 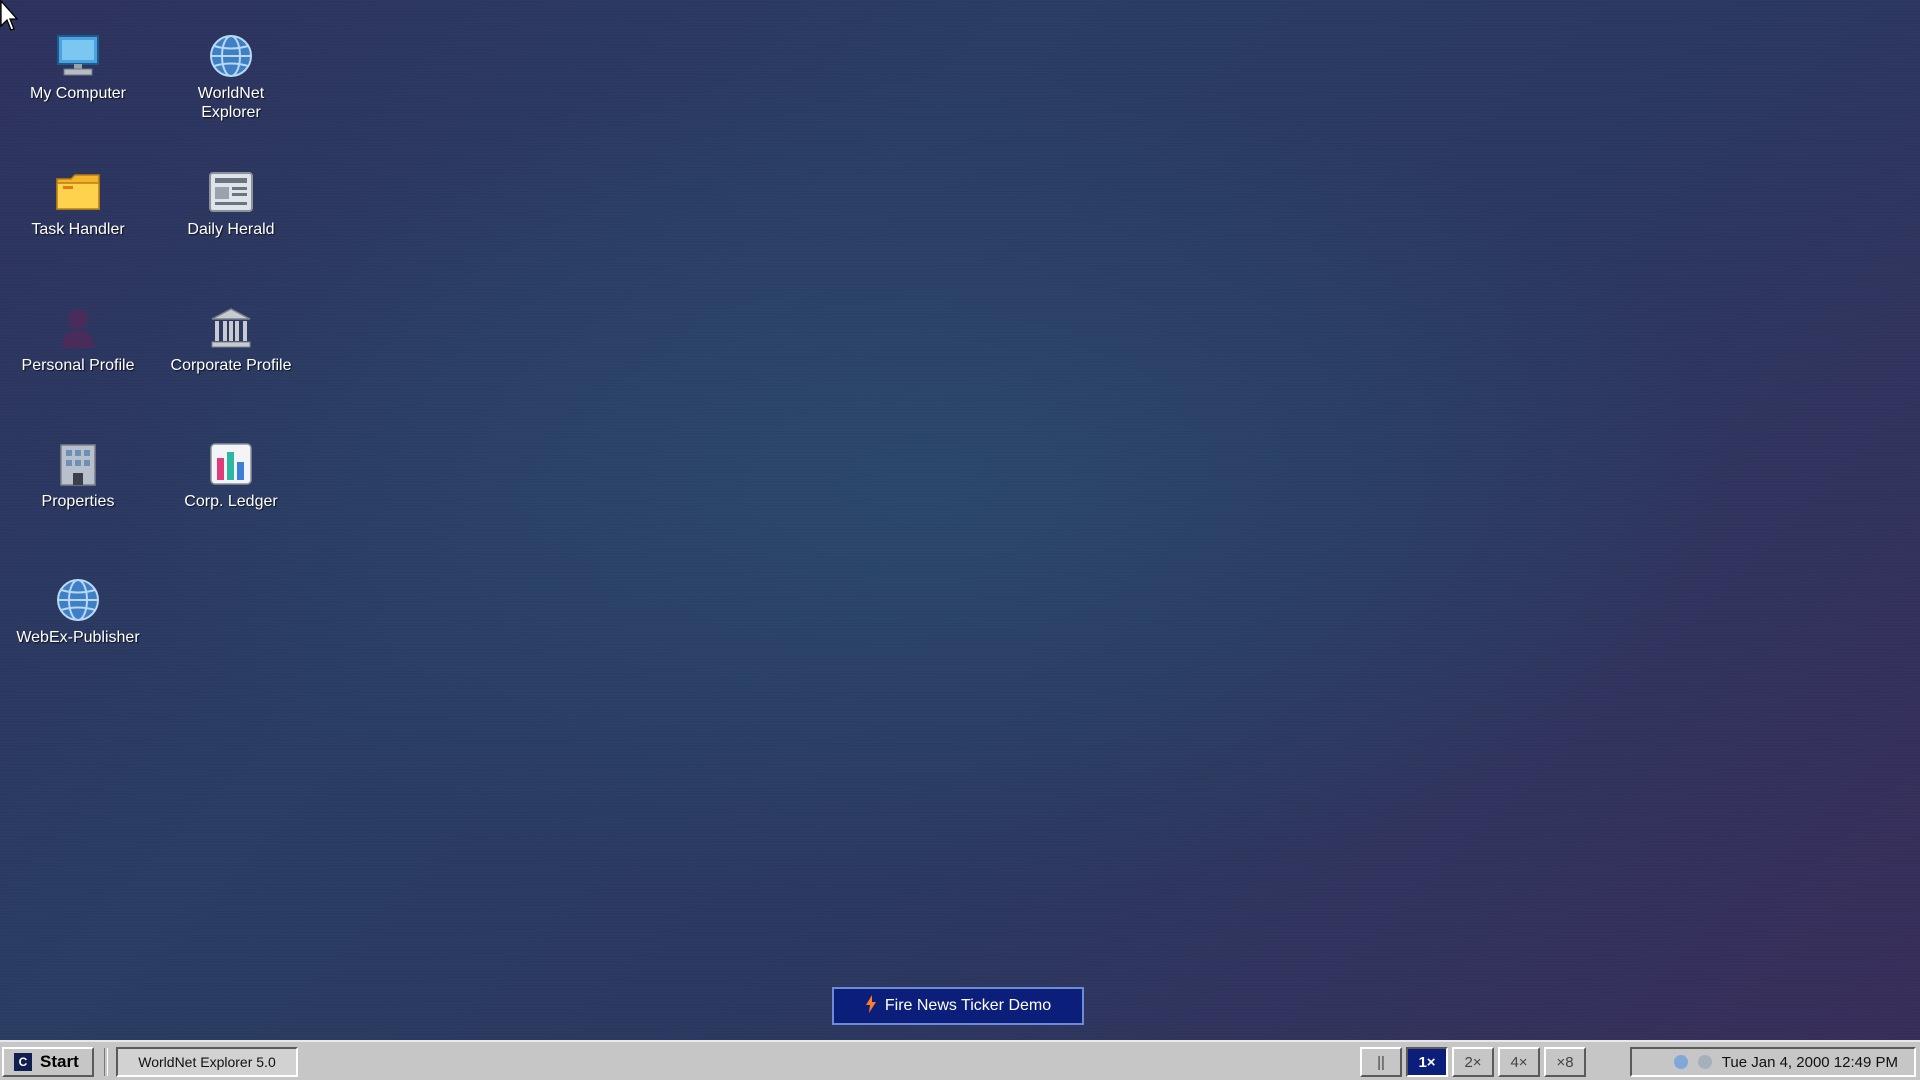 I want to click on network-icon, so click(x=1680, y=1062).